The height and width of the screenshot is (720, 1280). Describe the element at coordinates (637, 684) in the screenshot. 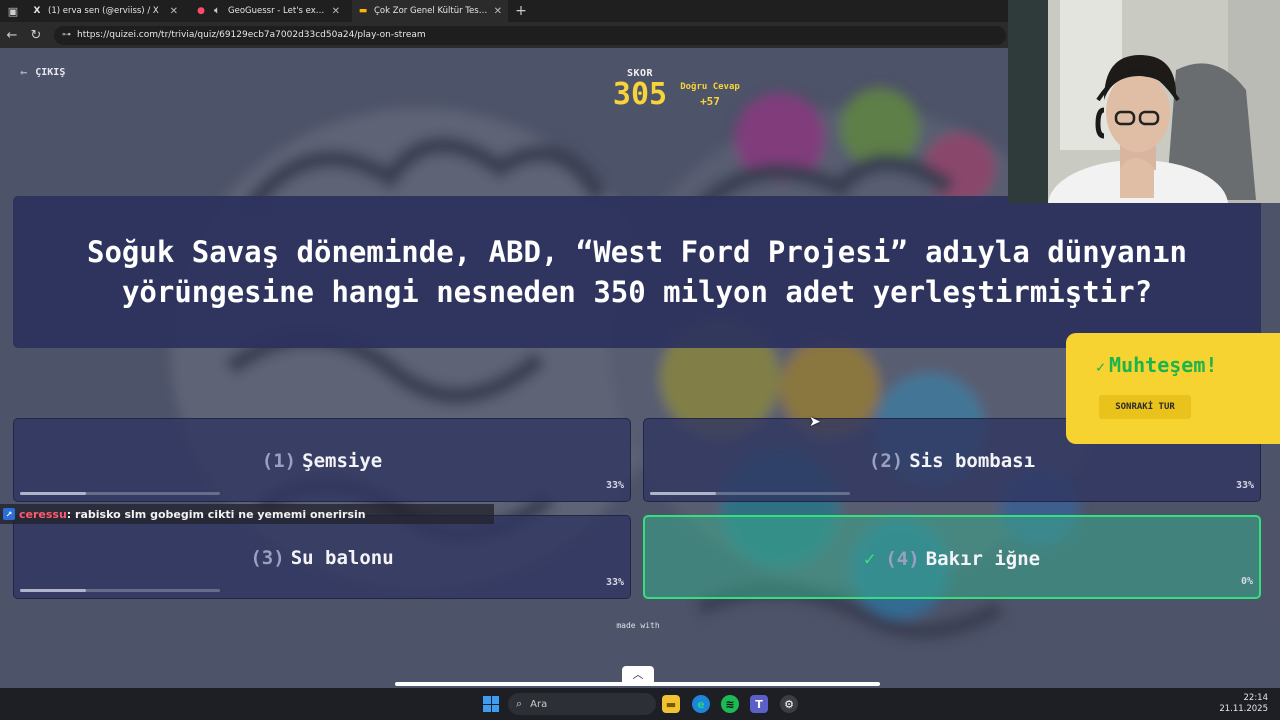

I see `scroll-indicator` at that location.